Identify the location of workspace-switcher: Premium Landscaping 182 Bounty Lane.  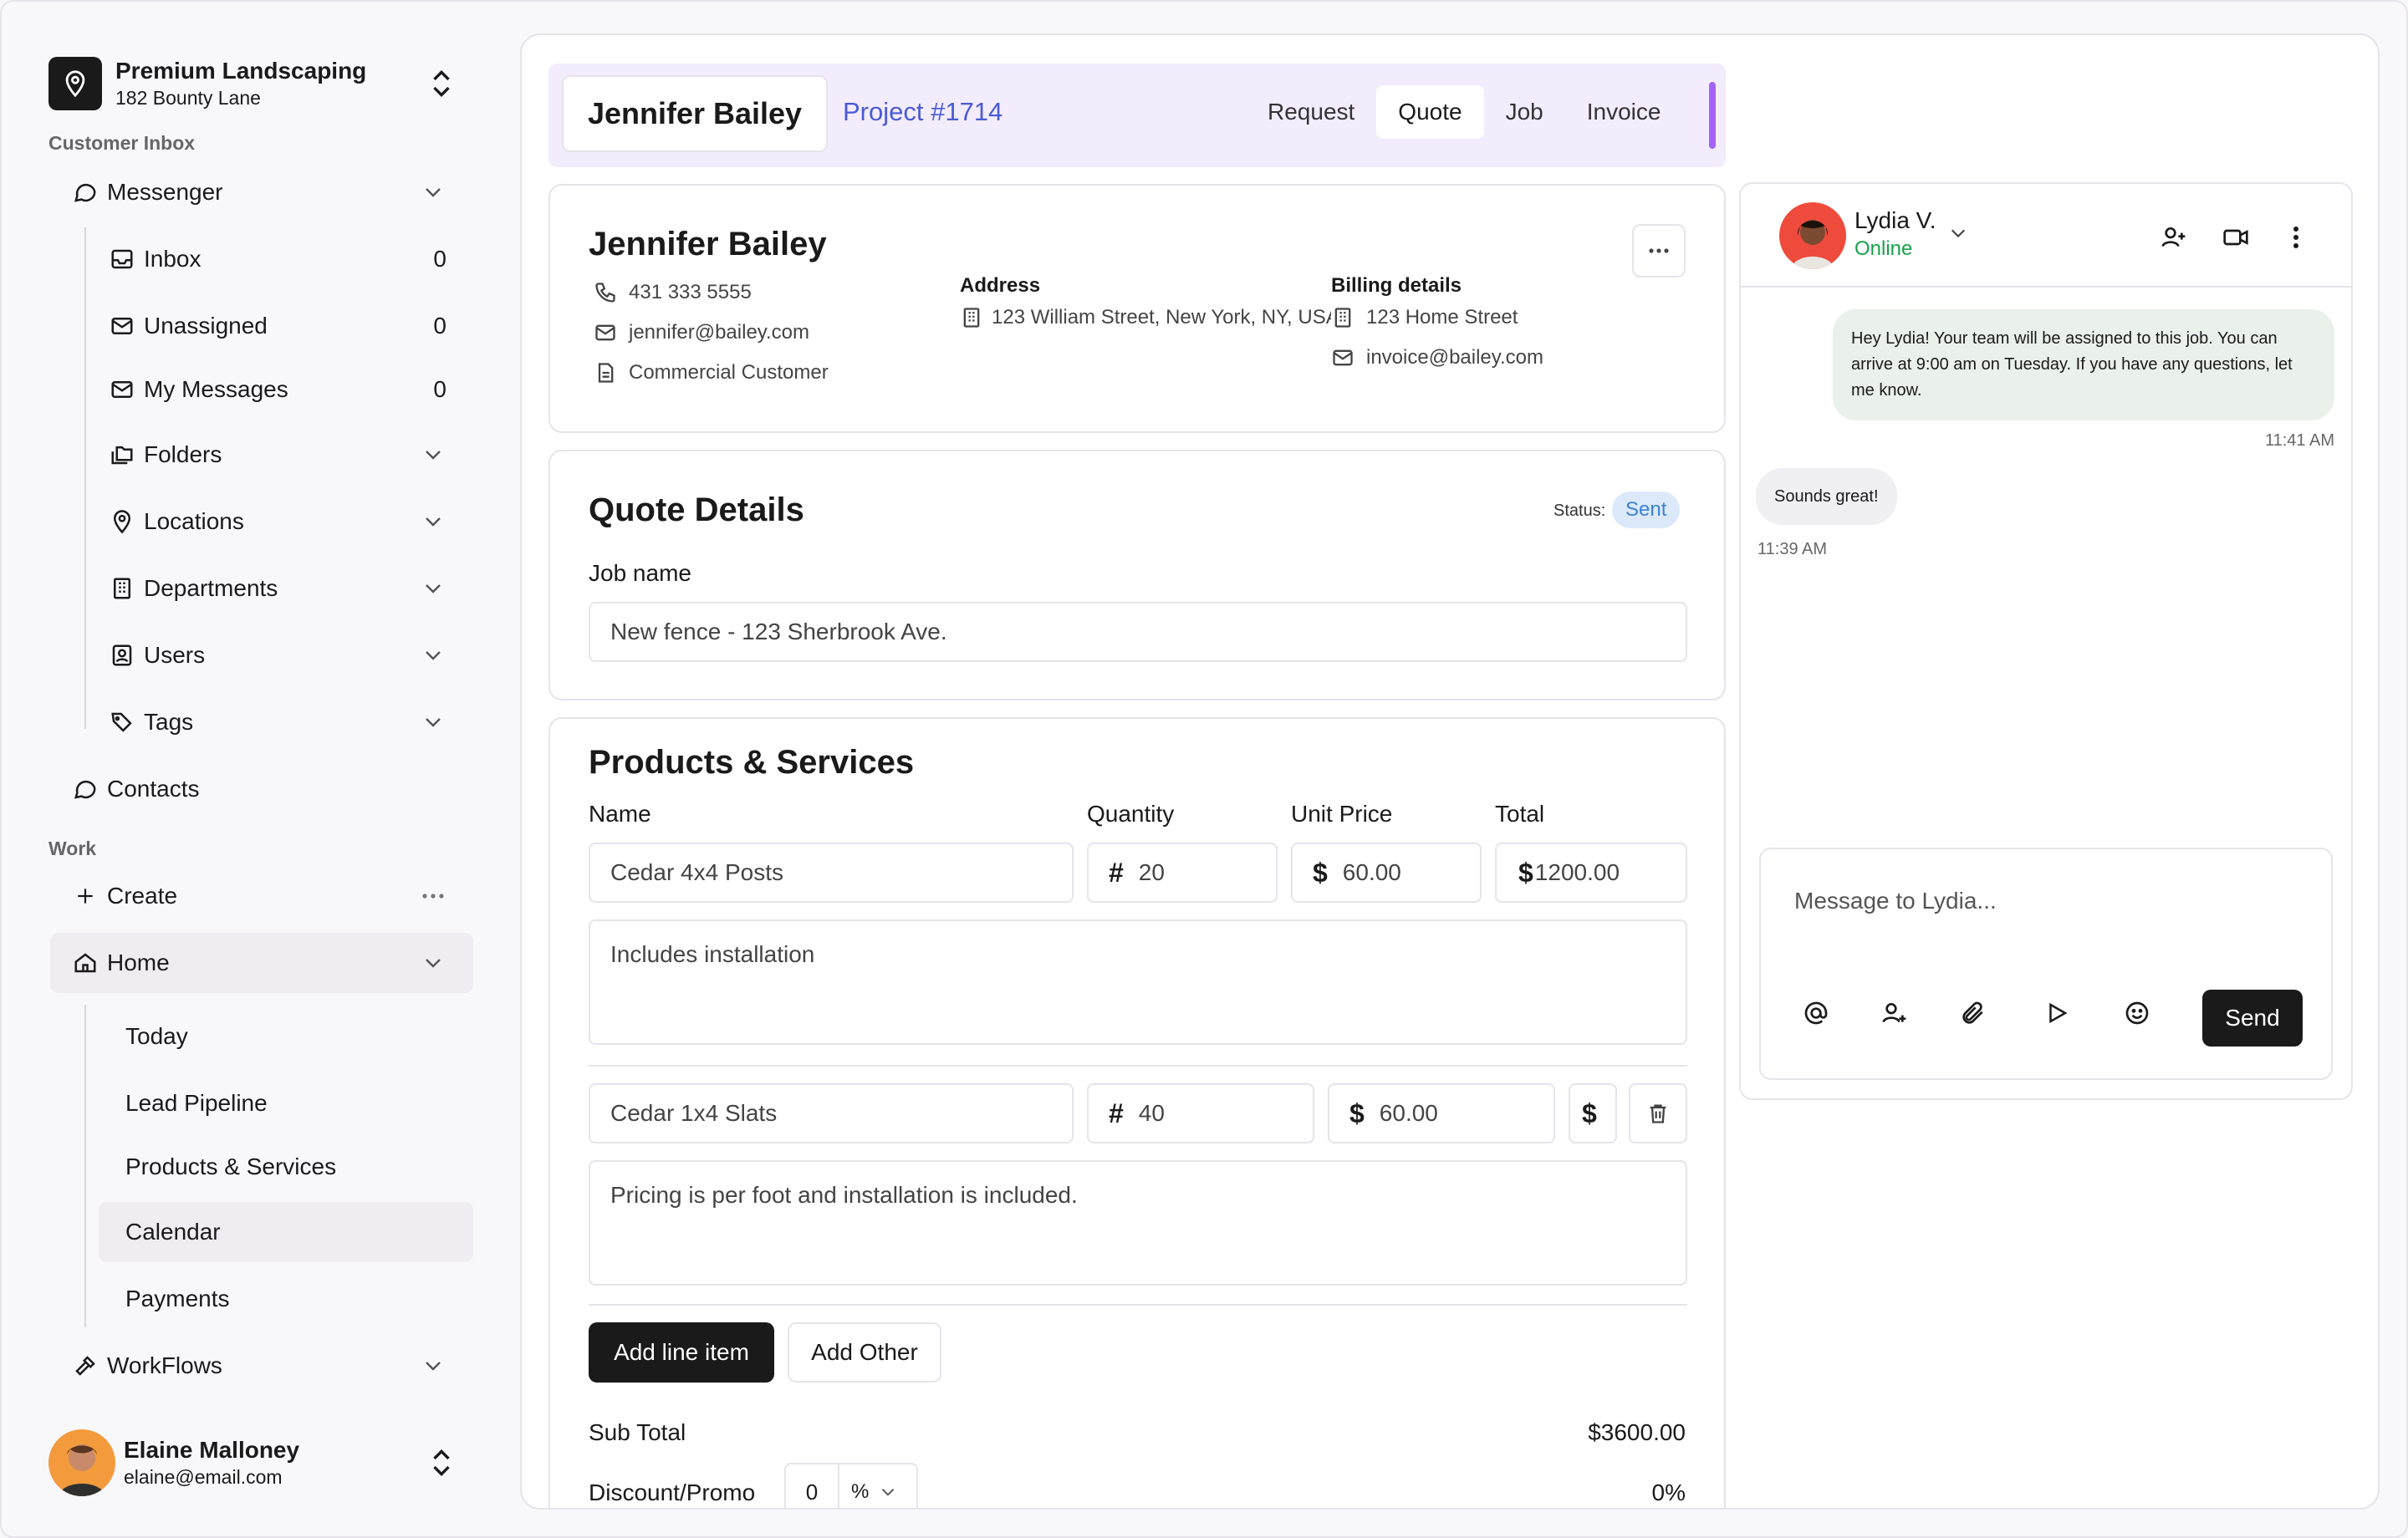
(253, 83).